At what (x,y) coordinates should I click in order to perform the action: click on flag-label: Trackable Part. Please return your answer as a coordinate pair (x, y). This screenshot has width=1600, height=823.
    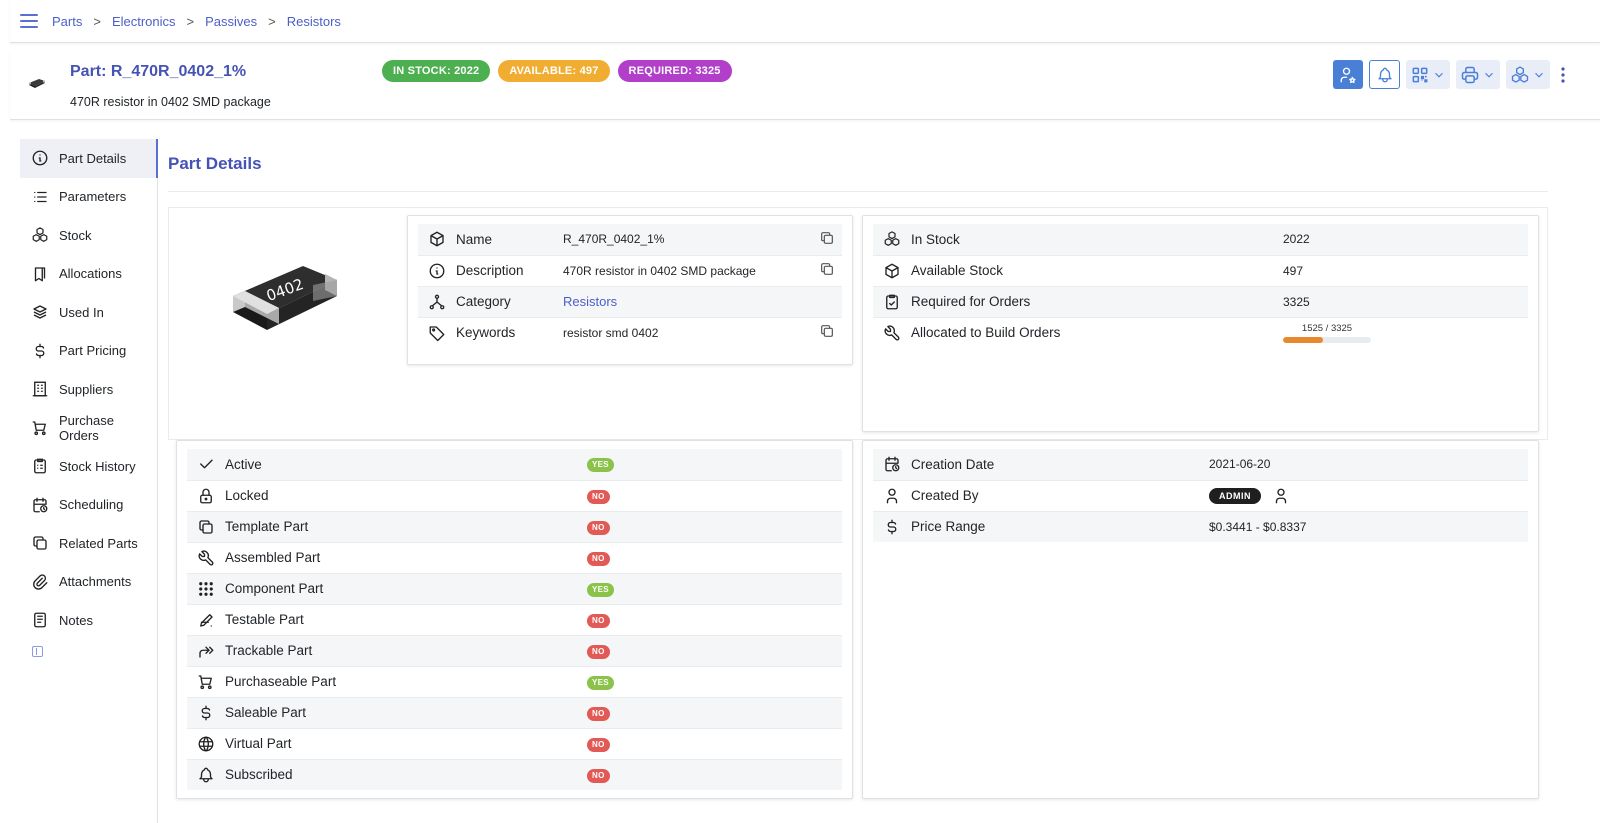
    Looking at the image, I should click on (406, 650).